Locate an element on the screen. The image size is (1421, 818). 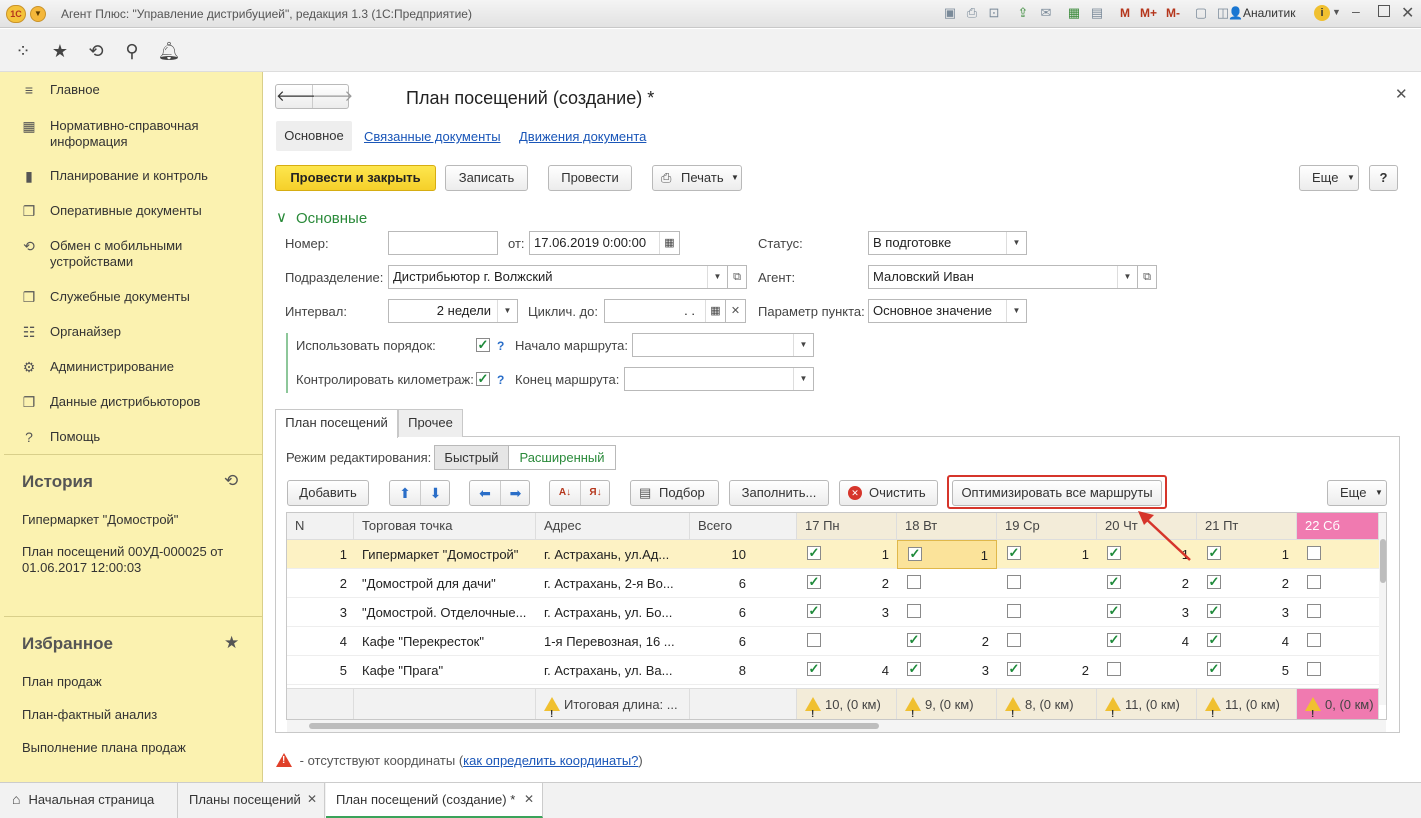
notifications-bell-icon: 🔔︎ is located at coordinates (169, 51).